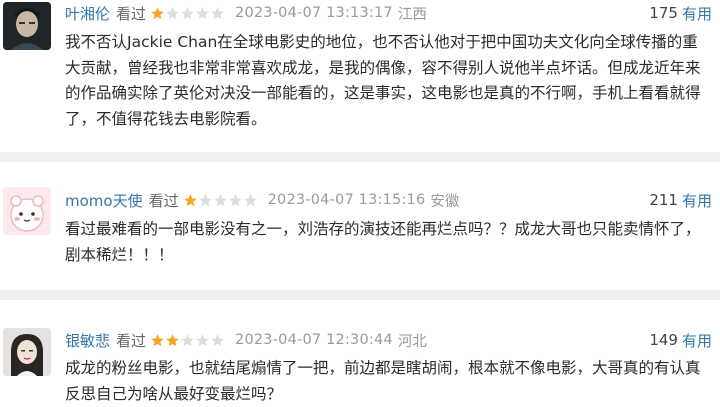 The height and width of the screenshot is (407, 720). I want to click on comment-location: 河北, so click(412, 341).